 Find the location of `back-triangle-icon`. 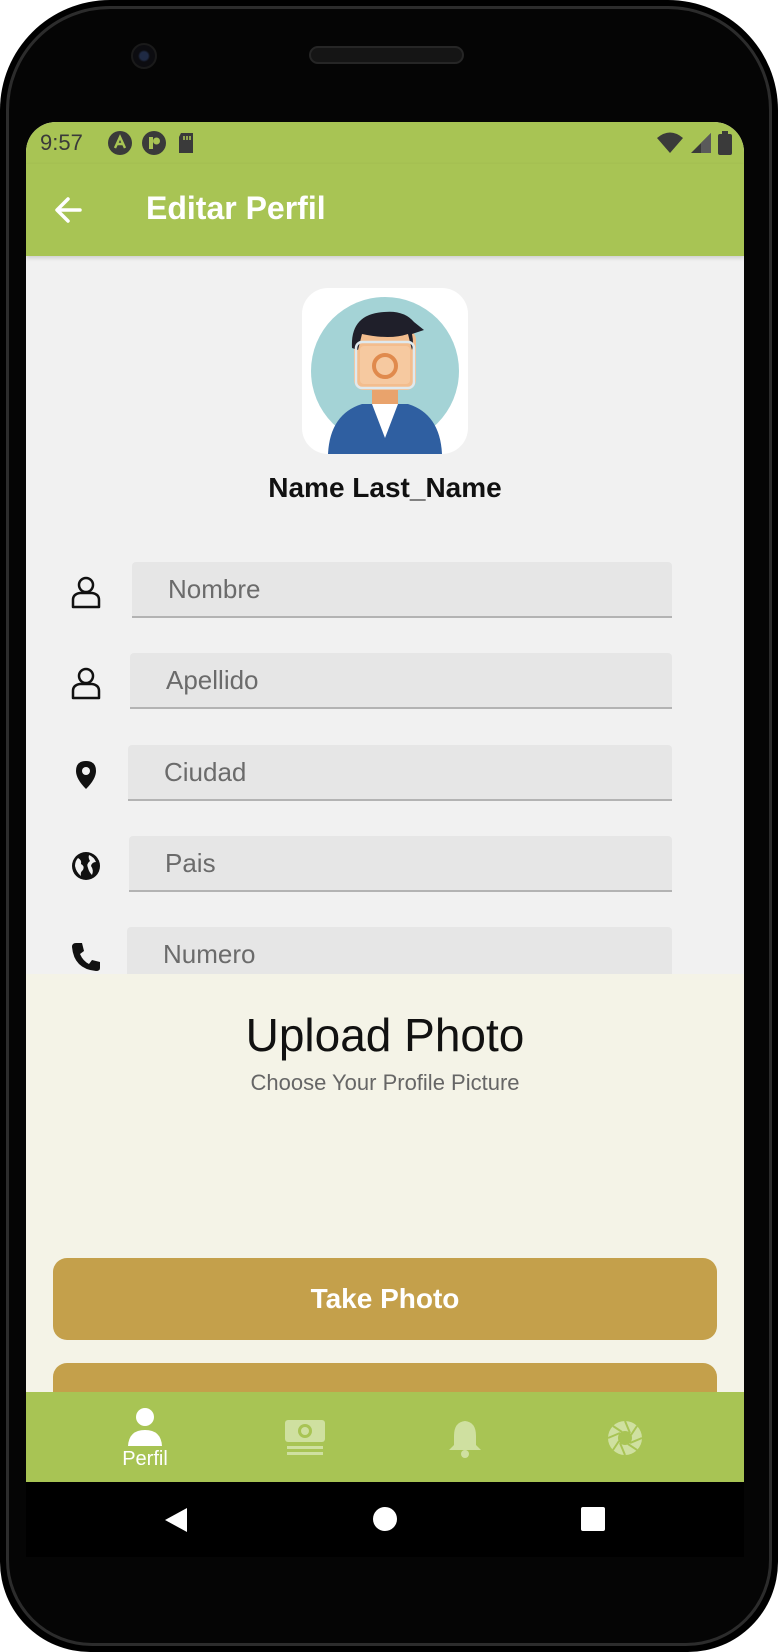

back-triangle-icon is located at coordinates (176, 1520).